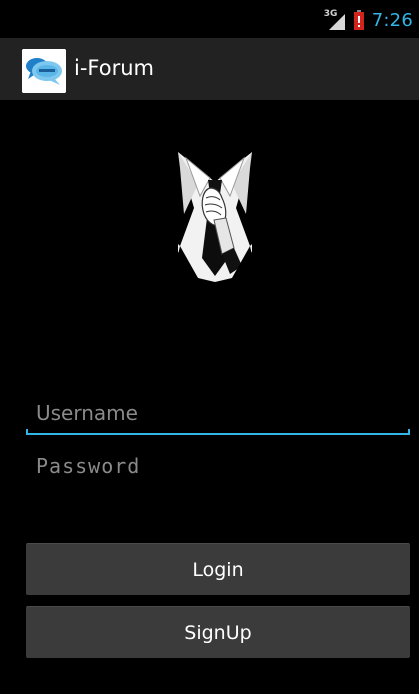  I want to click on username-field-container, so click(218, 413).